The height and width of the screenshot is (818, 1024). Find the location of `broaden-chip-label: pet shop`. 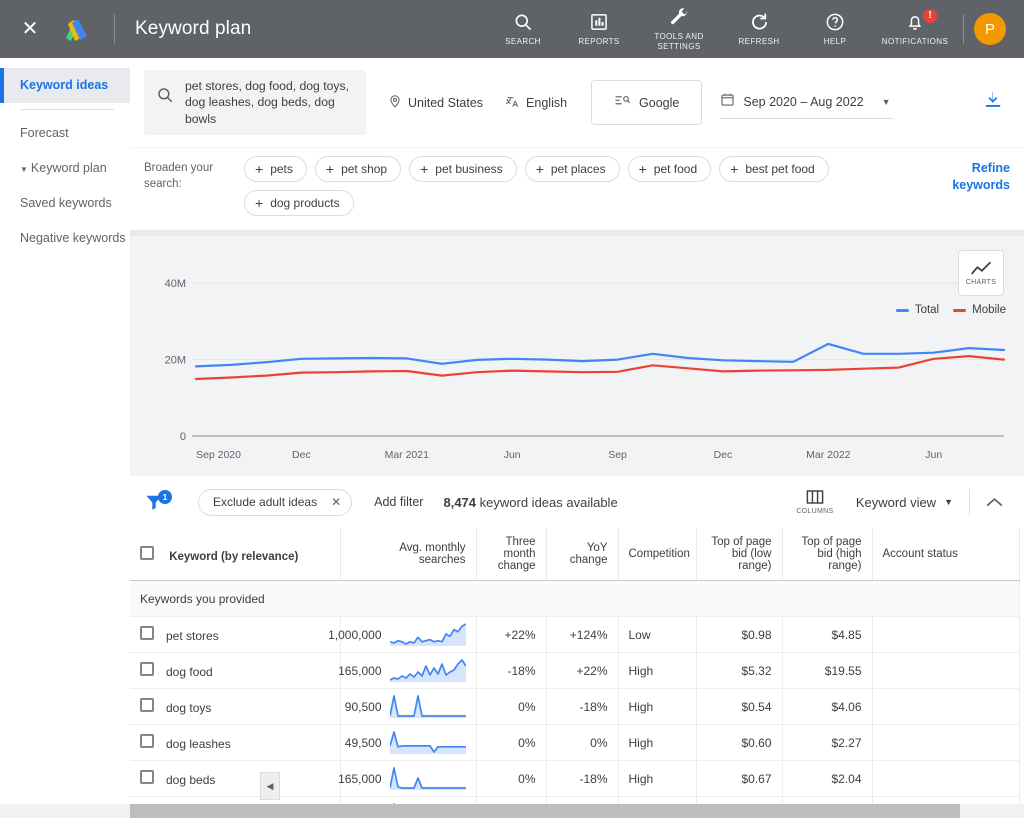

broaden-chip-label: pet shop is located at coordinates (364, 169).